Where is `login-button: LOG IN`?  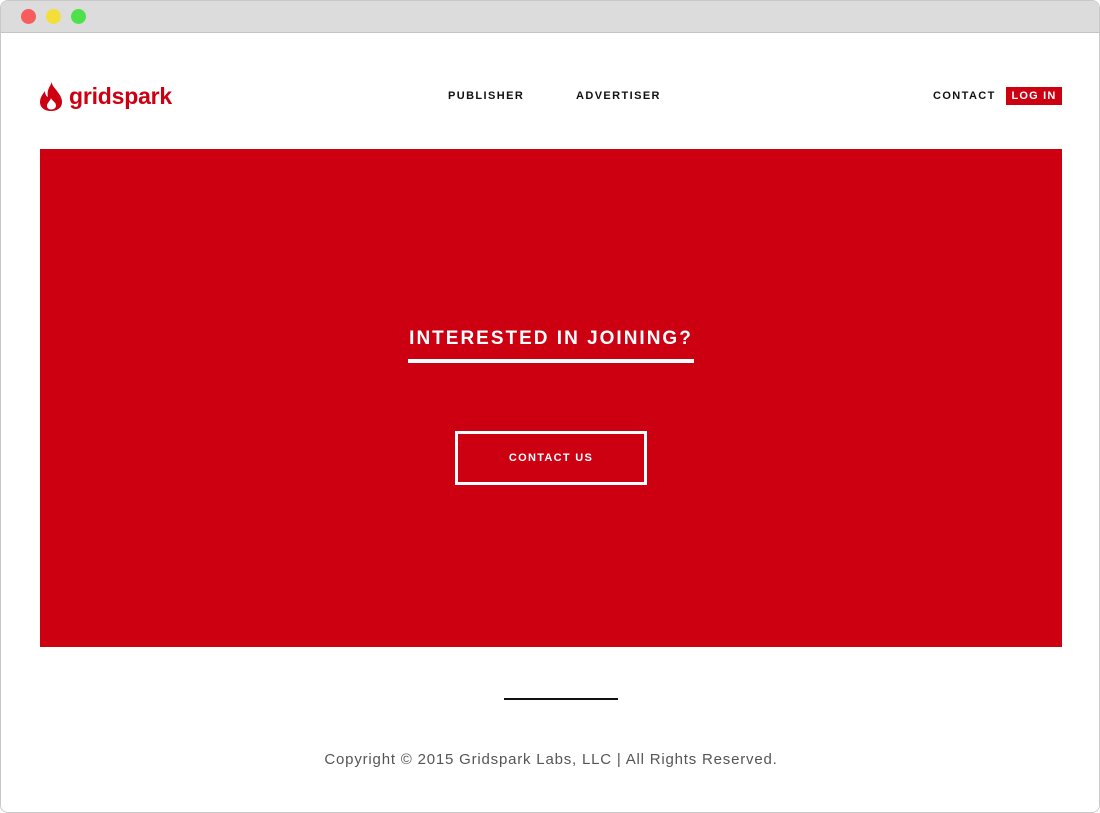 login-button: LOG IN is located at coordinates (1034, 96).